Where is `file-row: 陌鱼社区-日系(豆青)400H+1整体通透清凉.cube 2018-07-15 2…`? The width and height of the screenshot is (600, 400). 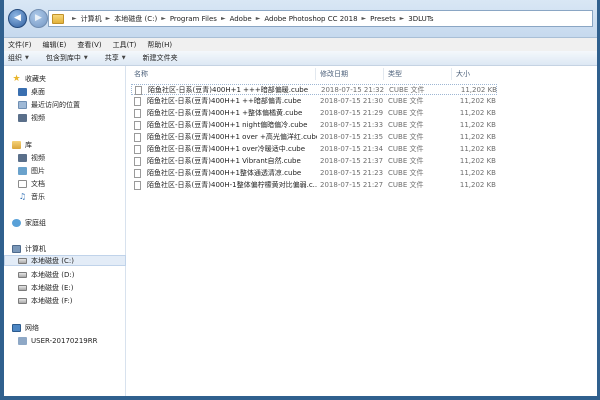
file-row: 陌鱼社区-日系(豆青)400H+1整体通透清凉.cube 2018-07-15 2… is located at coordinates (314, 173).